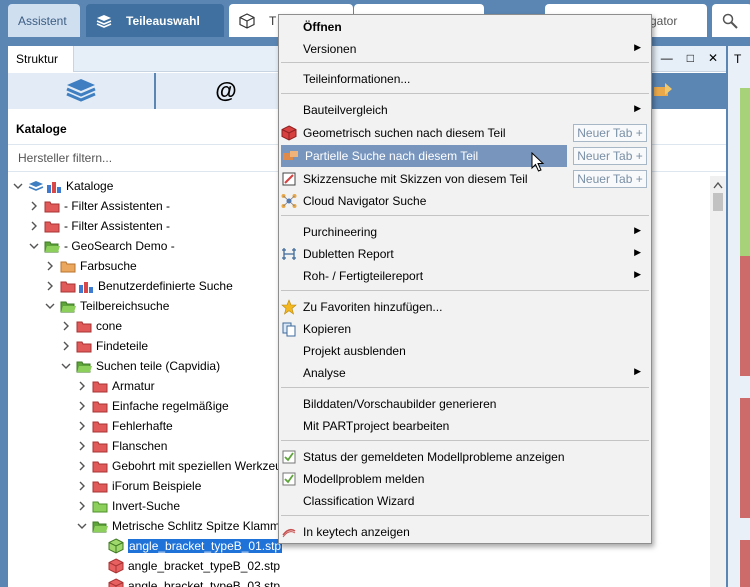 This screenshot has height=587, width=750. I want to click on menu-item-cloud-navigator: Cloud Navigator Suche, so click(465, 201).